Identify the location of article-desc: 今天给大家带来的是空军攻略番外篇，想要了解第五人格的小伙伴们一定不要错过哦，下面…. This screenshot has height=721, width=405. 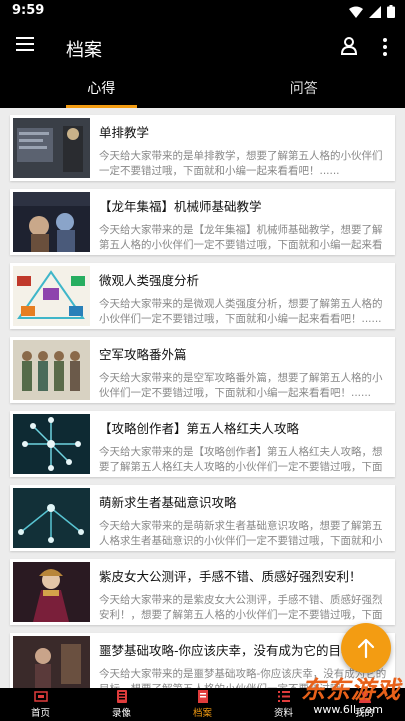
(241, 385).